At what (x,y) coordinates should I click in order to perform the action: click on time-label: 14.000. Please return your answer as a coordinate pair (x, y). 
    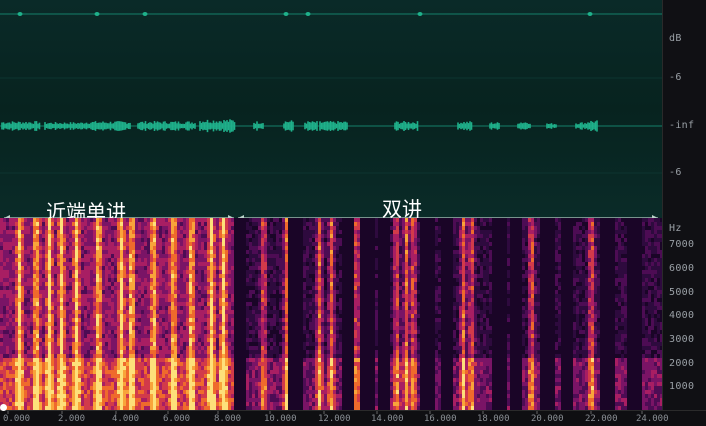
    Looking at the image, I should click on (387, 419).